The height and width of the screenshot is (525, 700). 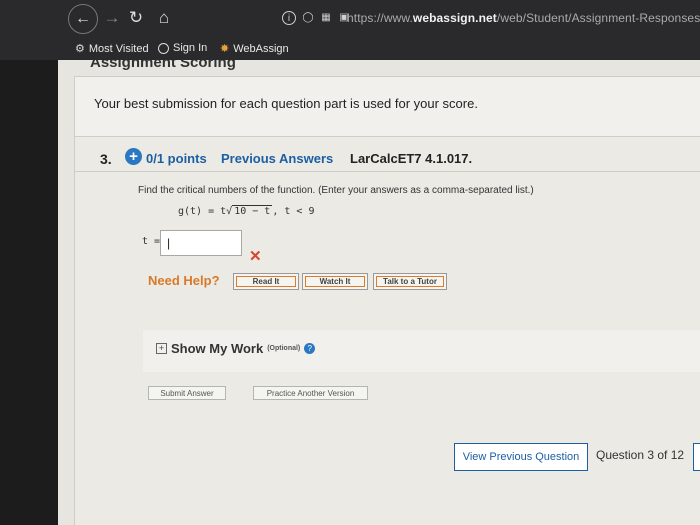 I want to click on bookmark-most-visited: ⚙ Most Visited, so click(x=112, y=49).